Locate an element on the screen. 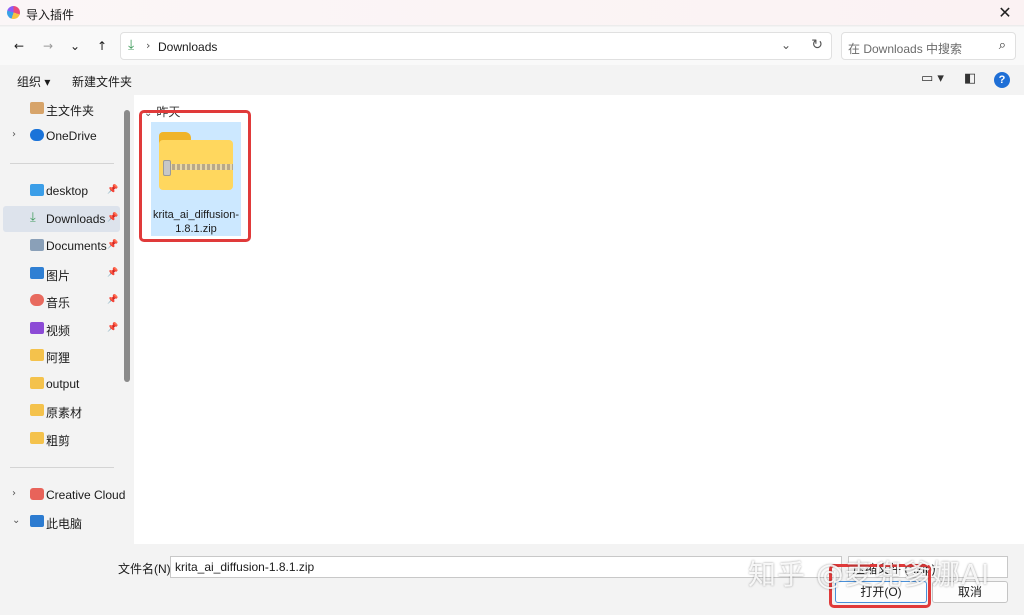 The width and height of the screenshot is (1024, 615). cloud-icon is located at coordinates (37, 135).